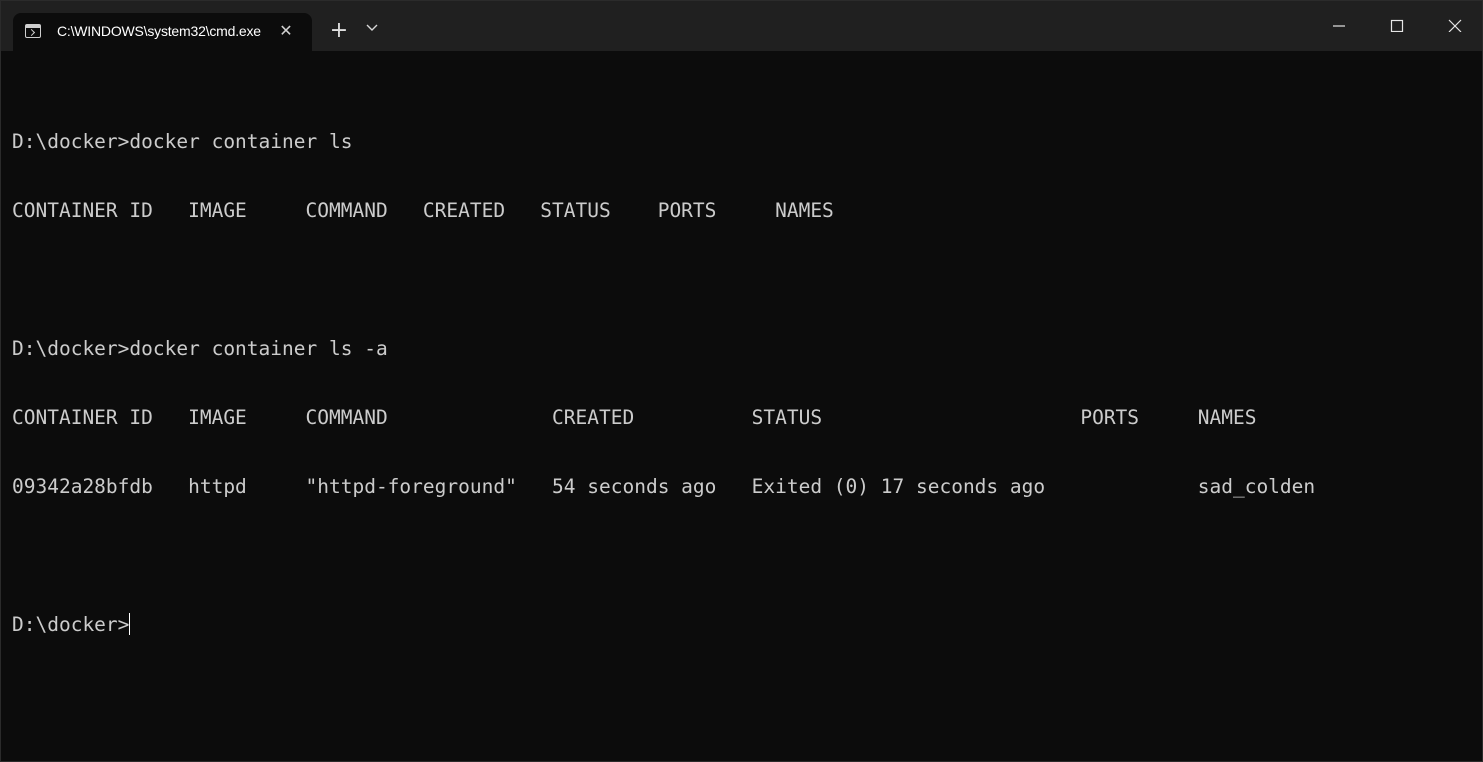 This screenshot has width=1483, height=762. Describe the element at coordinates (286, 31) in the screenshot. I see `tab-close-icon: ✕` at that location.